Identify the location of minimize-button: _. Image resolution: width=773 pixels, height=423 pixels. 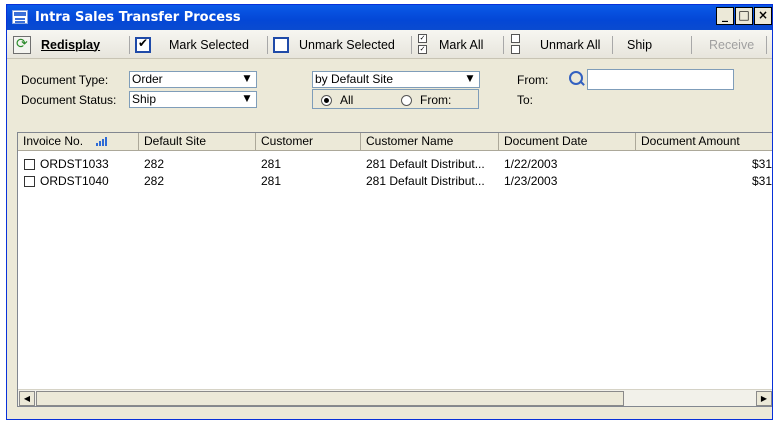
(725, 16).